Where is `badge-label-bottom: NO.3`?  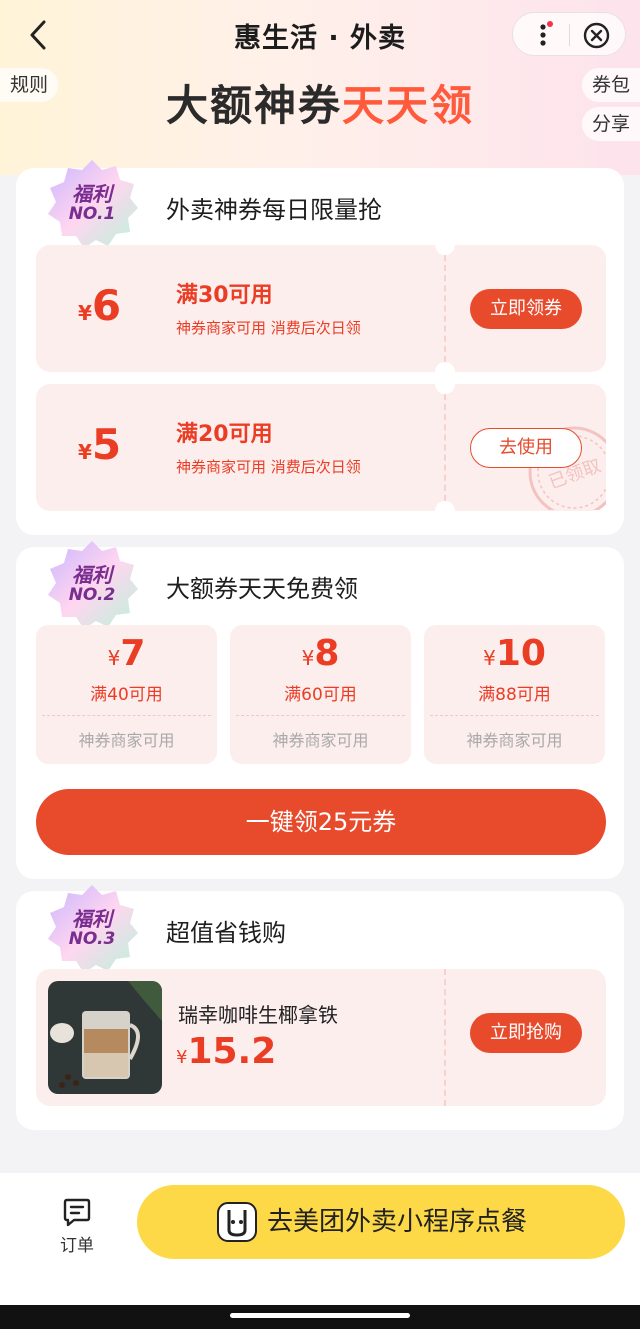 badge-label-bottom: NO.3 is located at coordinates (92, 939).